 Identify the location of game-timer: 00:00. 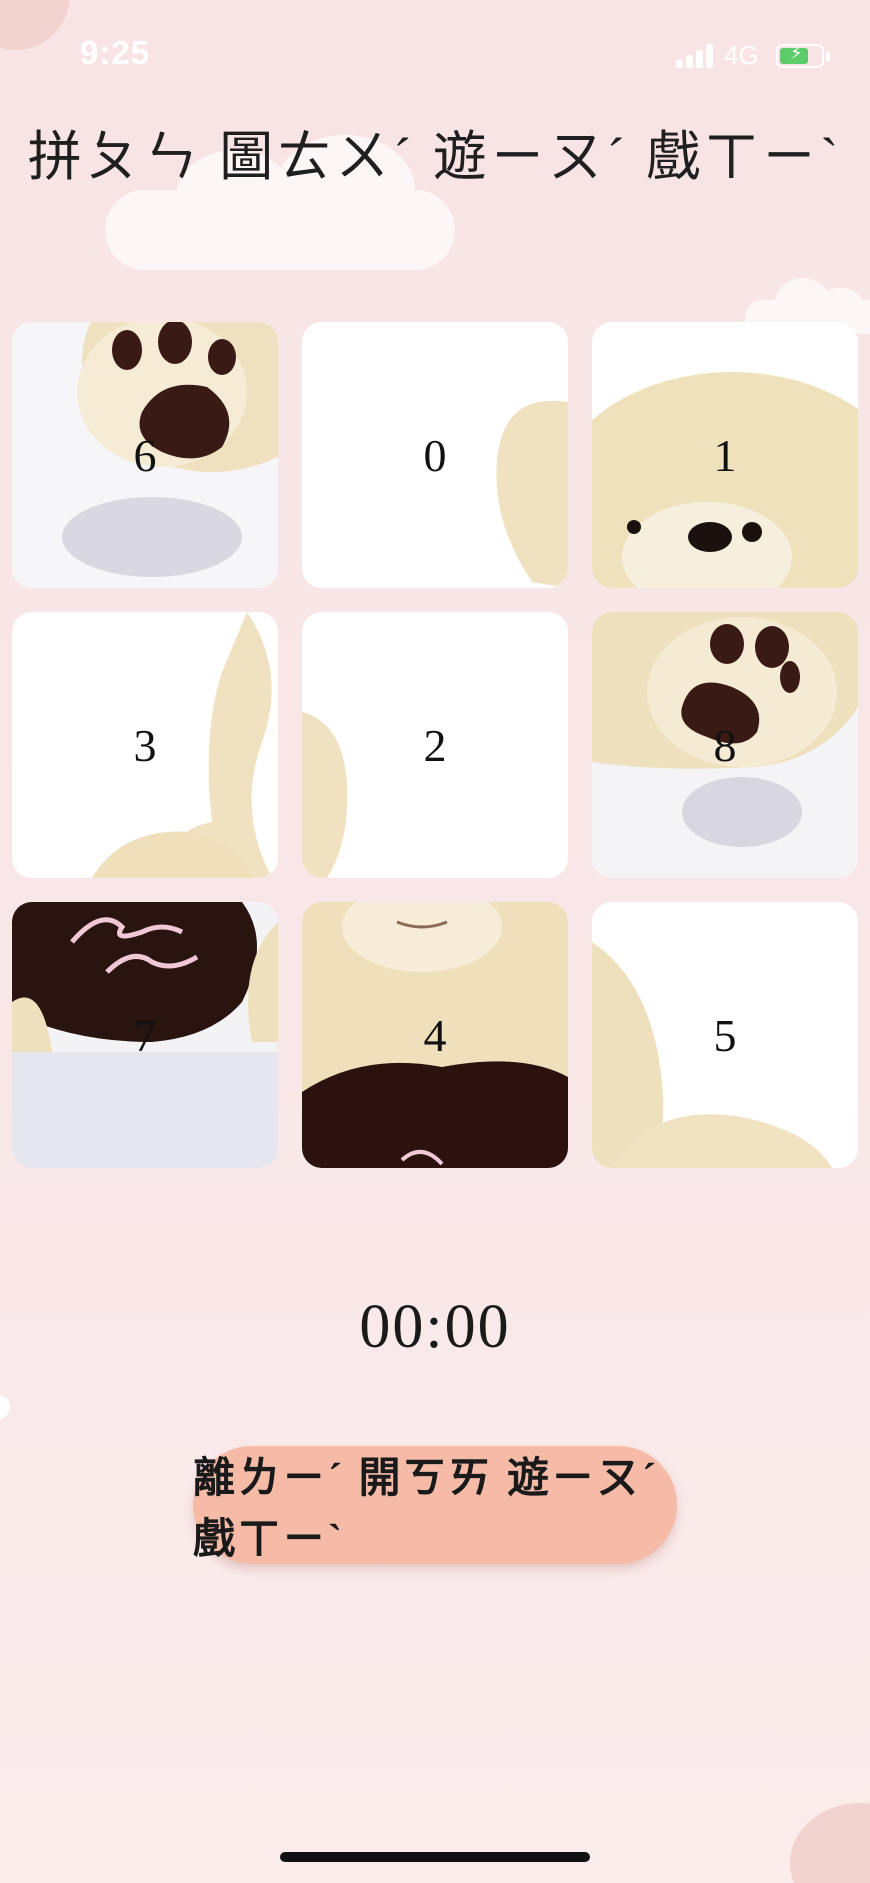
(435, 1327).